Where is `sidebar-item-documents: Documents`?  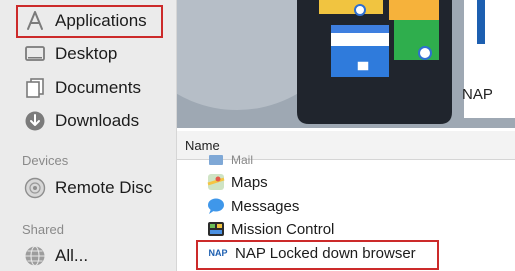 sidebar-item-documents: Documents is located at coordinates (82, 88).